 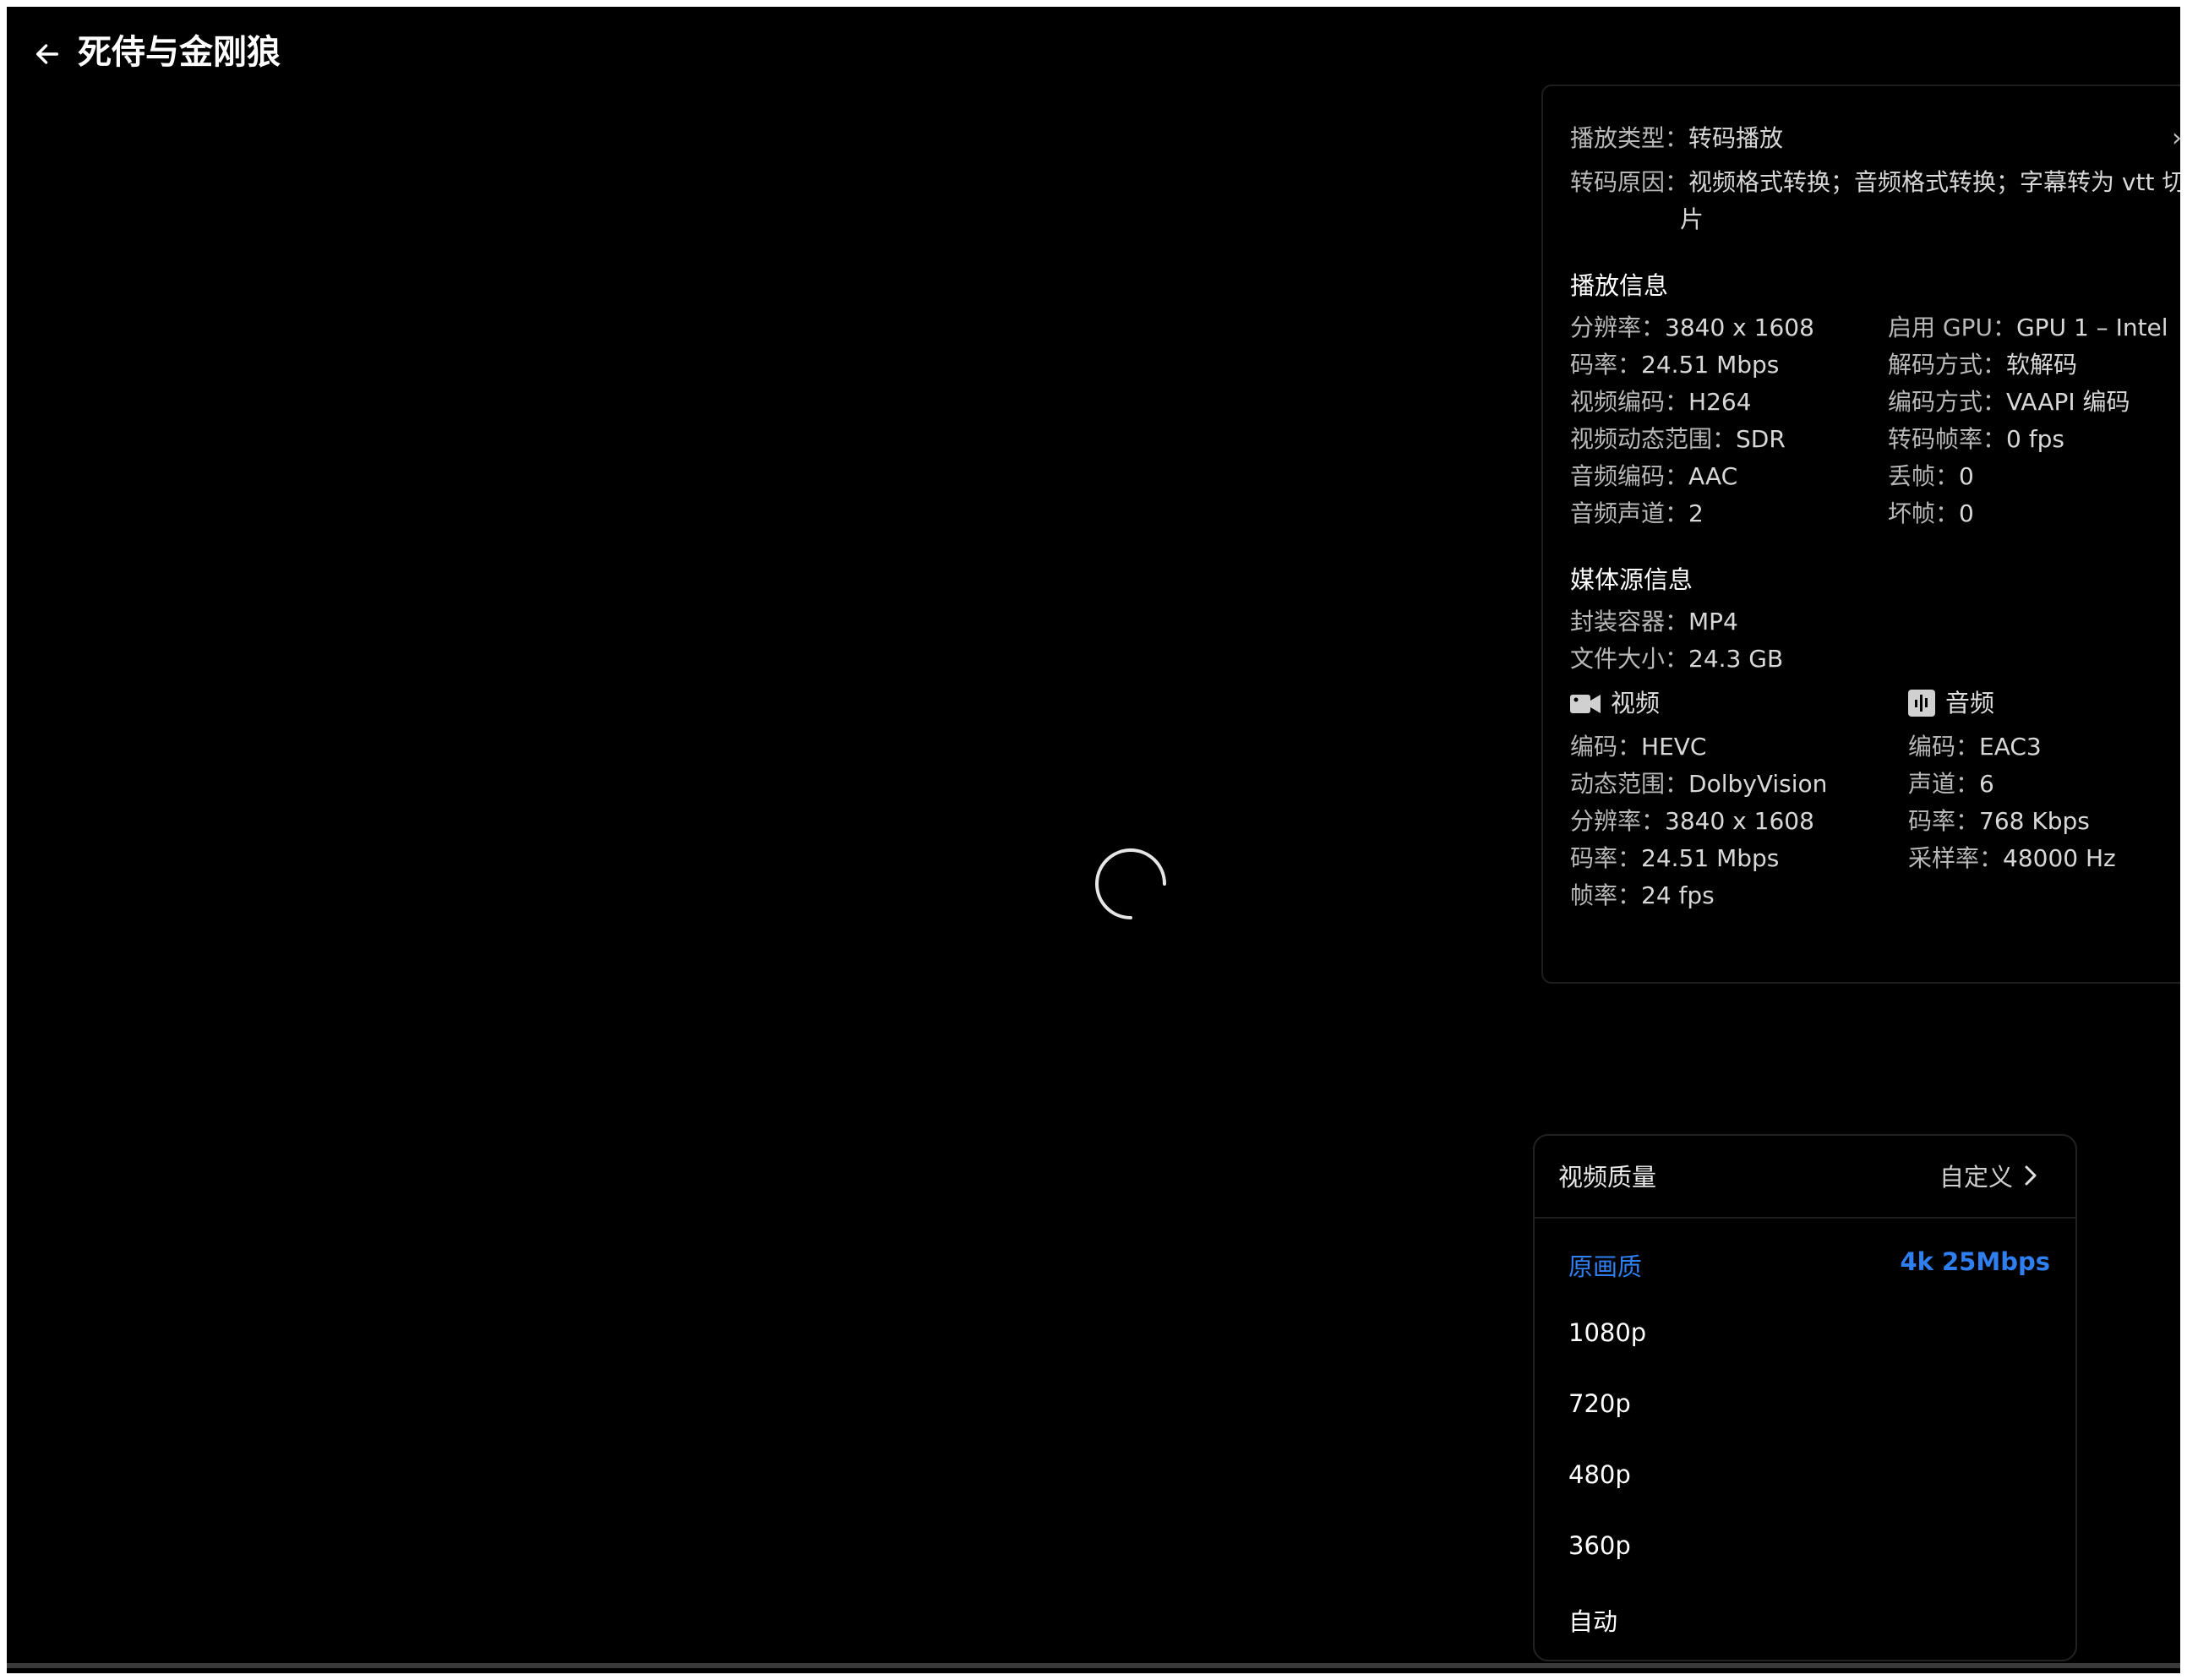 I want to click on quality-option: 1080p, so click(x=1805, y=1336).